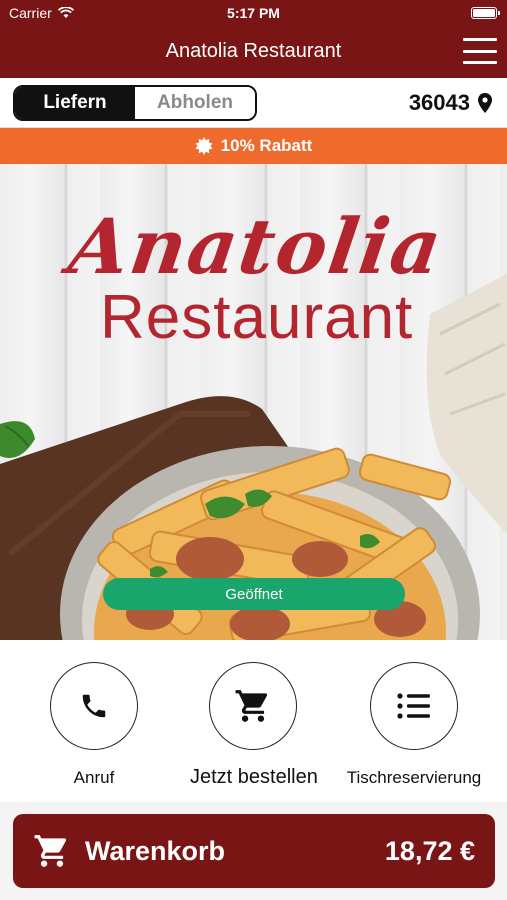  I want to click on zip-code: 36043, so click(439, 102).